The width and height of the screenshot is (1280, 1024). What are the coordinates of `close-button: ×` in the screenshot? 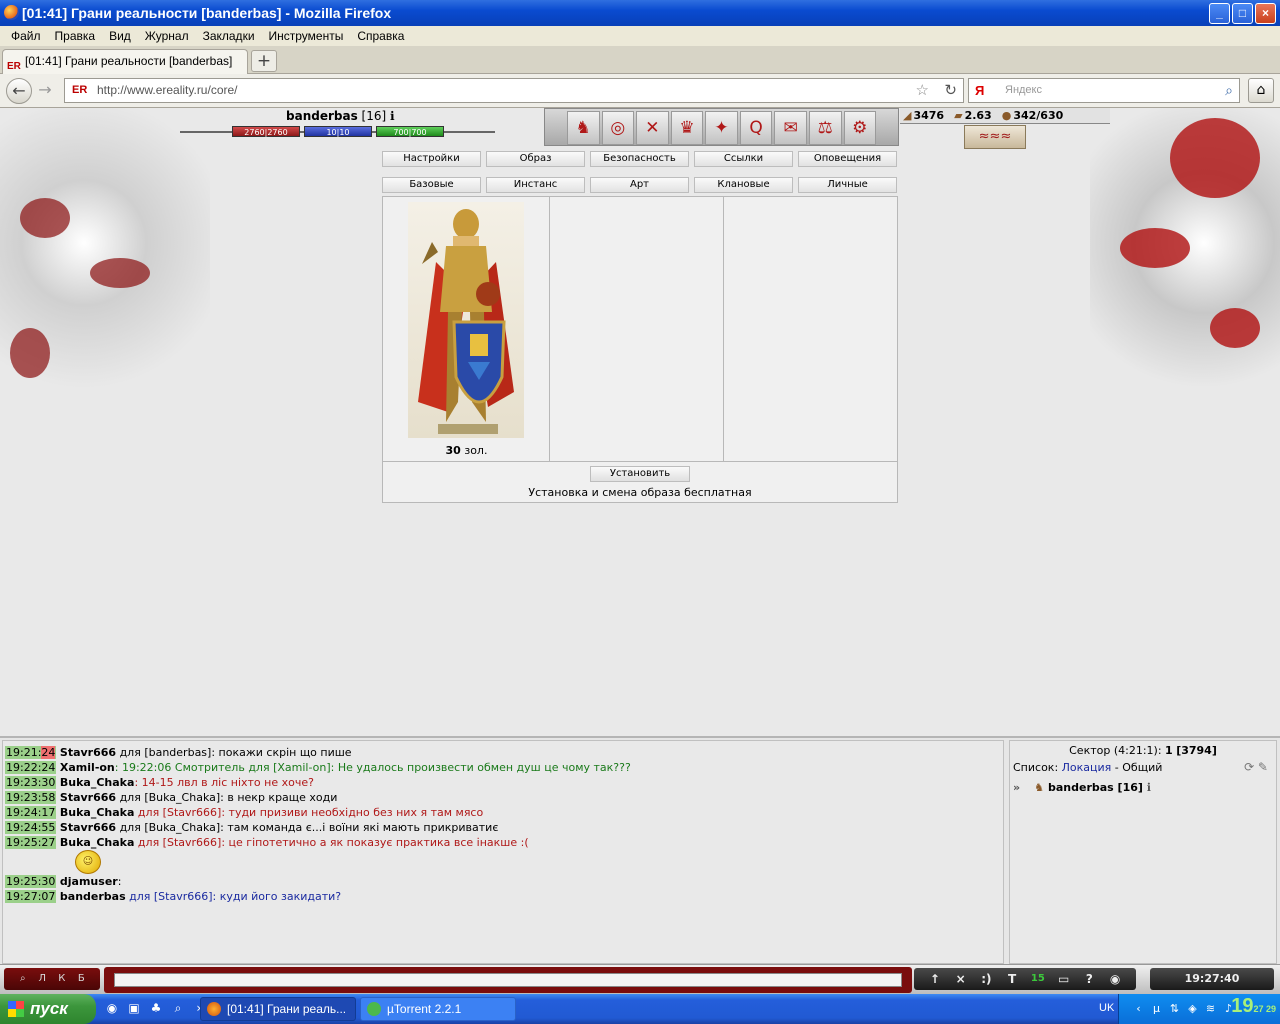 It's located at (1265, 13).